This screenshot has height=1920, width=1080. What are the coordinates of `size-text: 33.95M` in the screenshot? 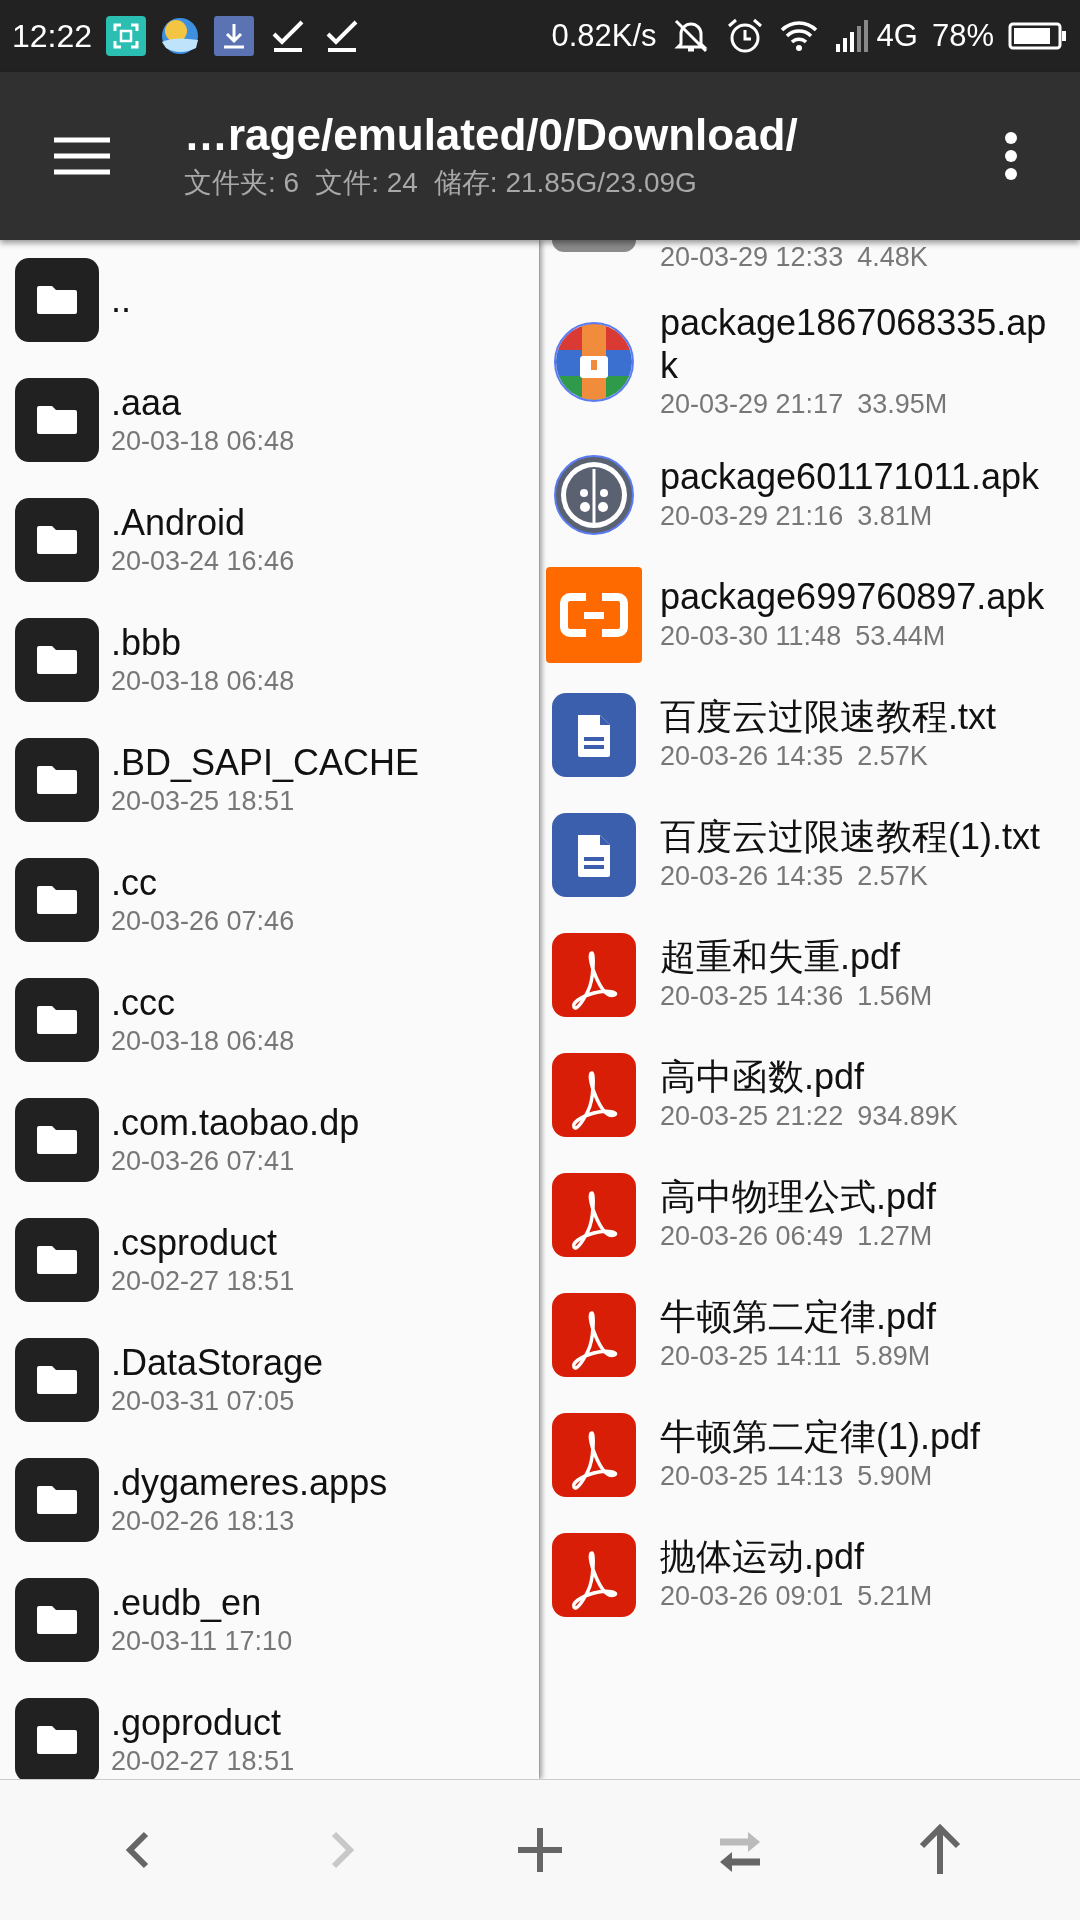 It's located at (902, 405).